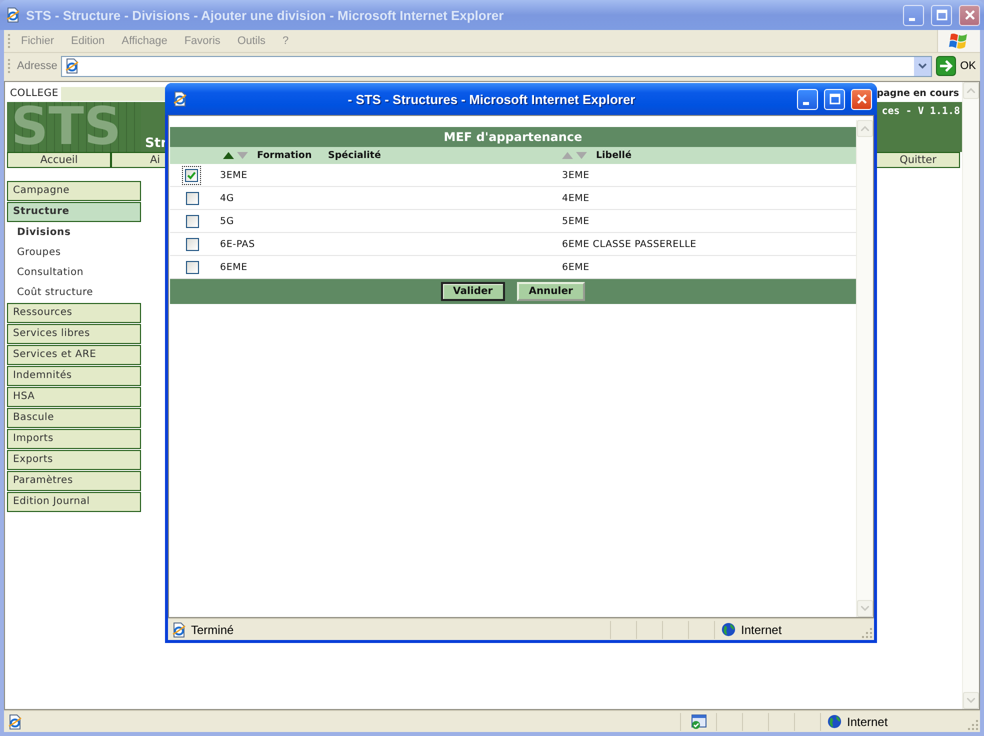 Image resolution: width=984 pixels, height=736 pixels. Describe the element at coordinates (34, 93) in the screenshot. I see `college-label: COLLEGE` at that location.